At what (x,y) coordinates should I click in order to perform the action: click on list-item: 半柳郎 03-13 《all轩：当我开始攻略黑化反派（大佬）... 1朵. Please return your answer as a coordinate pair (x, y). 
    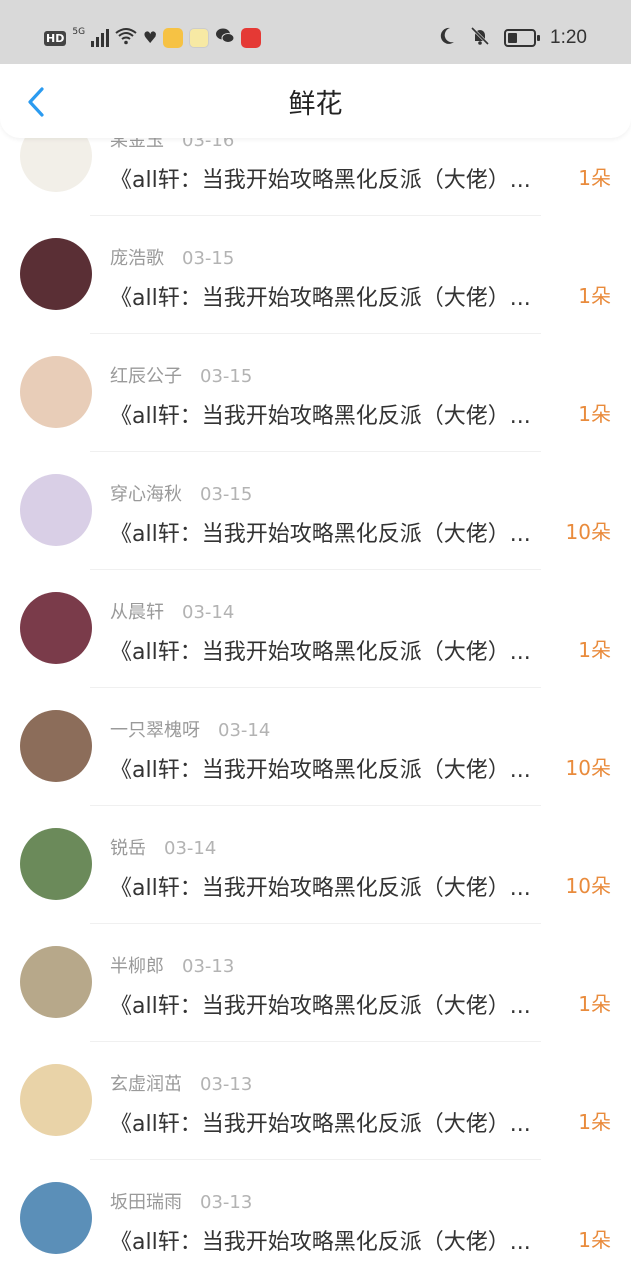
    Looking at the image, I should click on (315, 983).